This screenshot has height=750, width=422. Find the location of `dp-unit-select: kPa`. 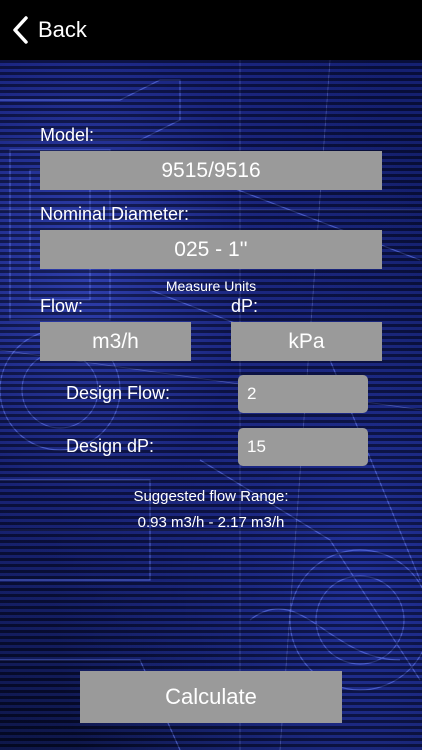

dp-unit-select: kPa is located at coordinates (306, 341).